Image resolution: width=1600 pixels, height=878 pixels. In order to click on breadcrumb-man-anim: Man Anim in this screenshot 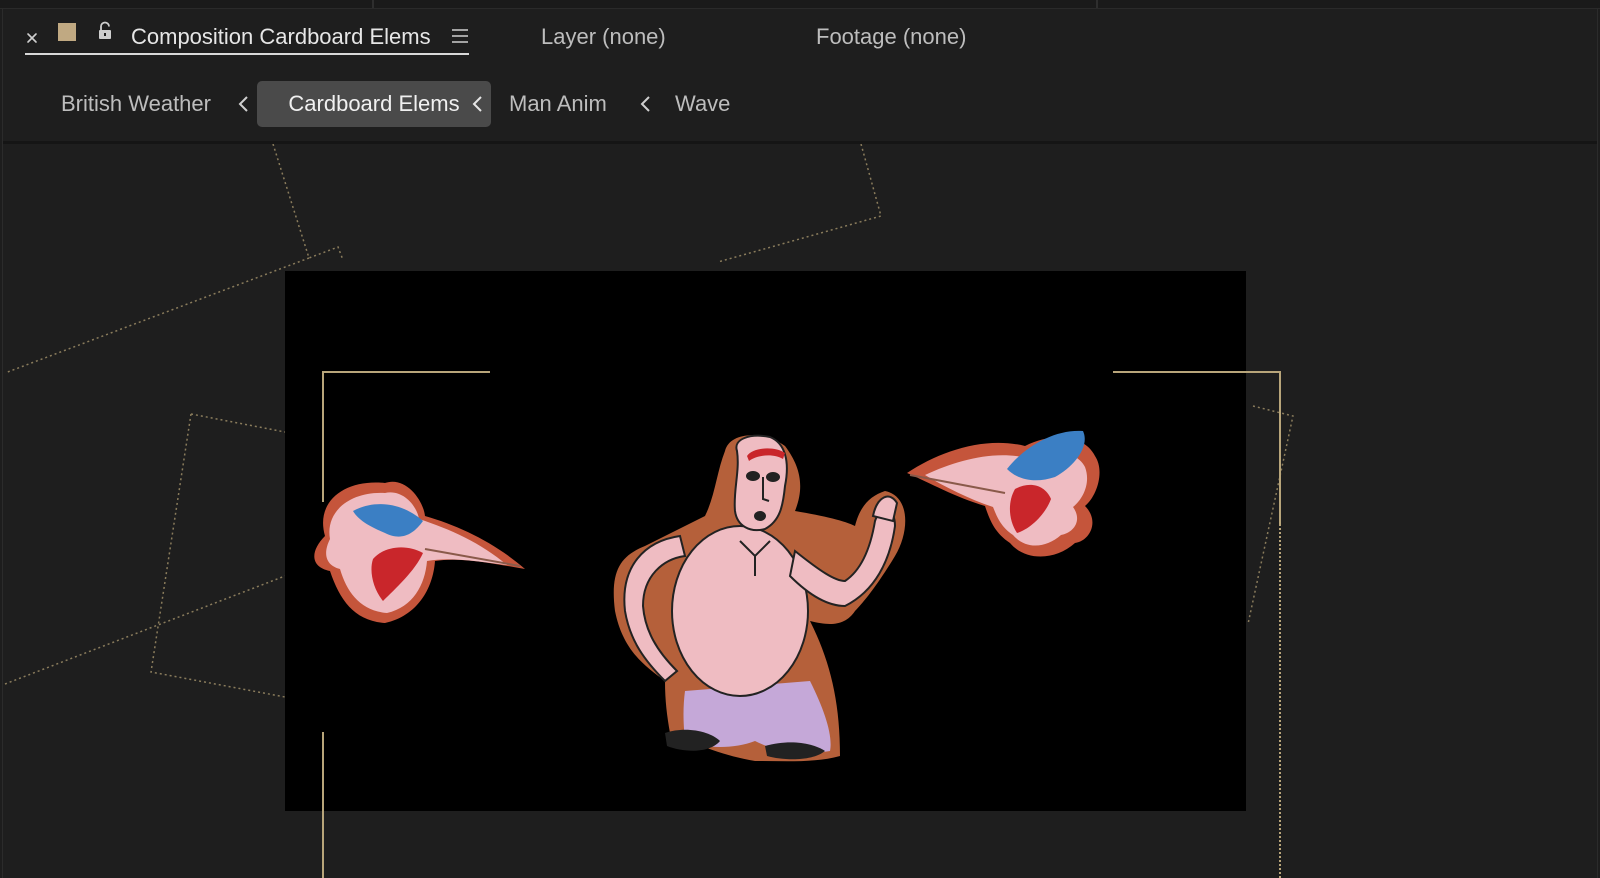, I will do `click(558, 104)`.